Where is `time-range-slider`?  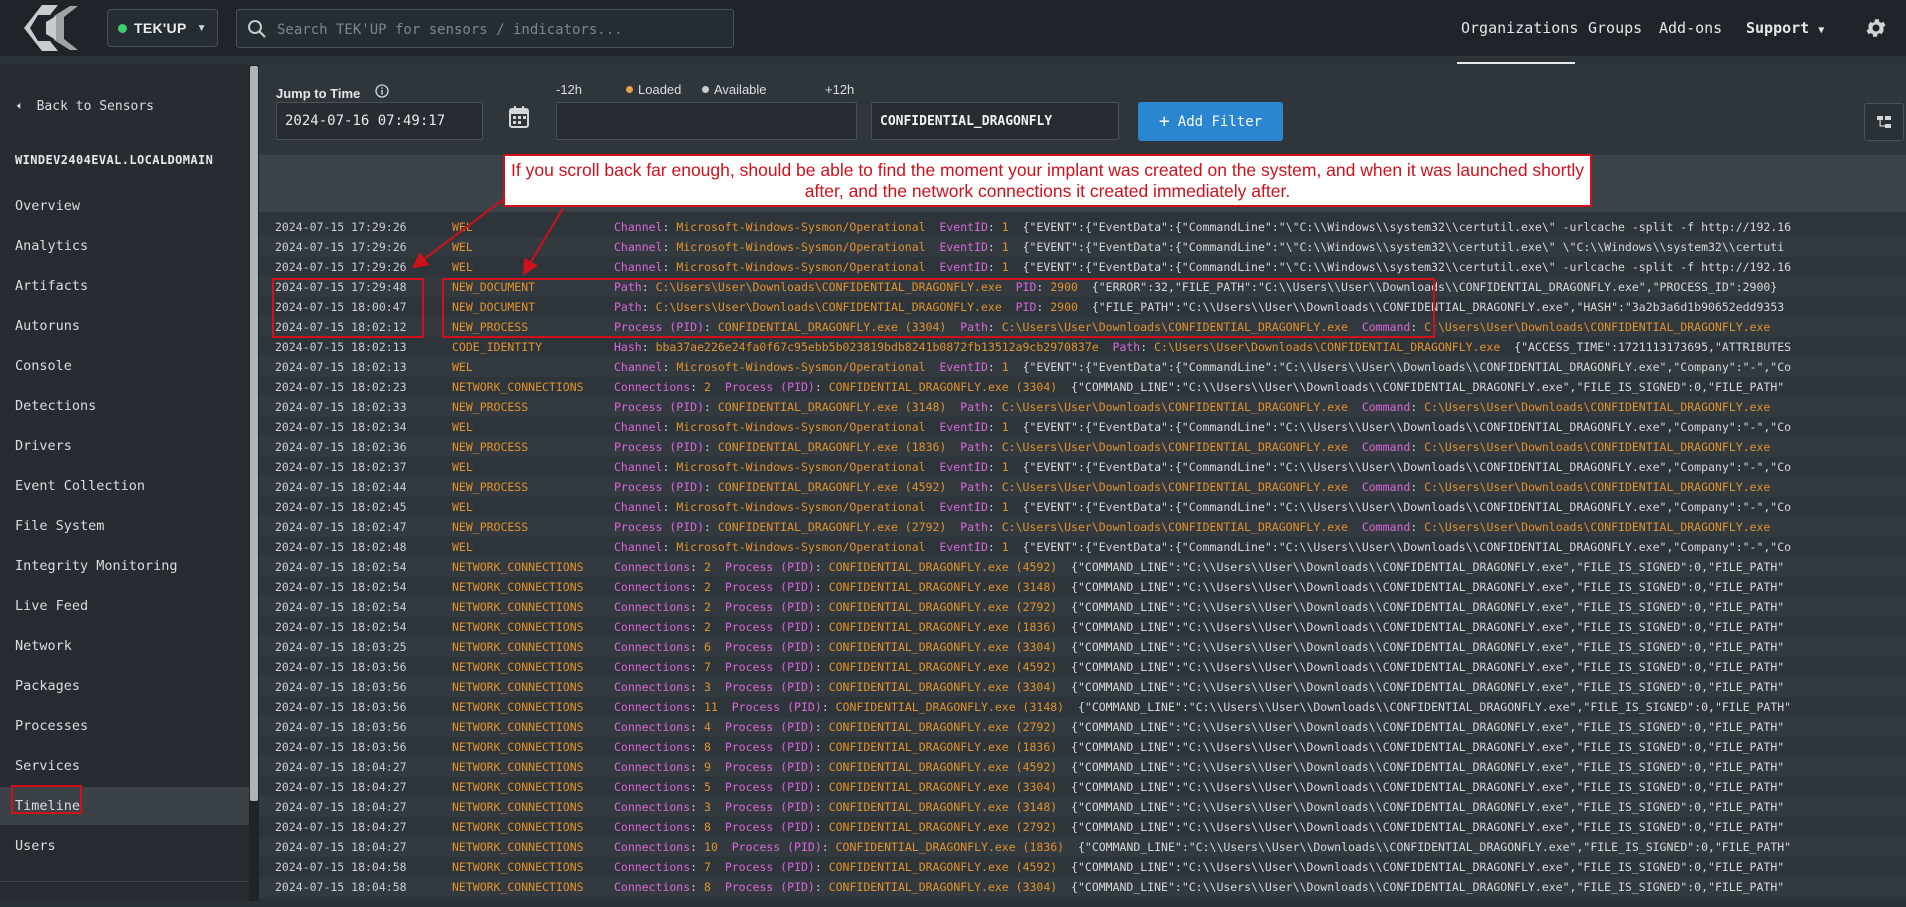
time-range-slider is located at coordinates (706, 121).